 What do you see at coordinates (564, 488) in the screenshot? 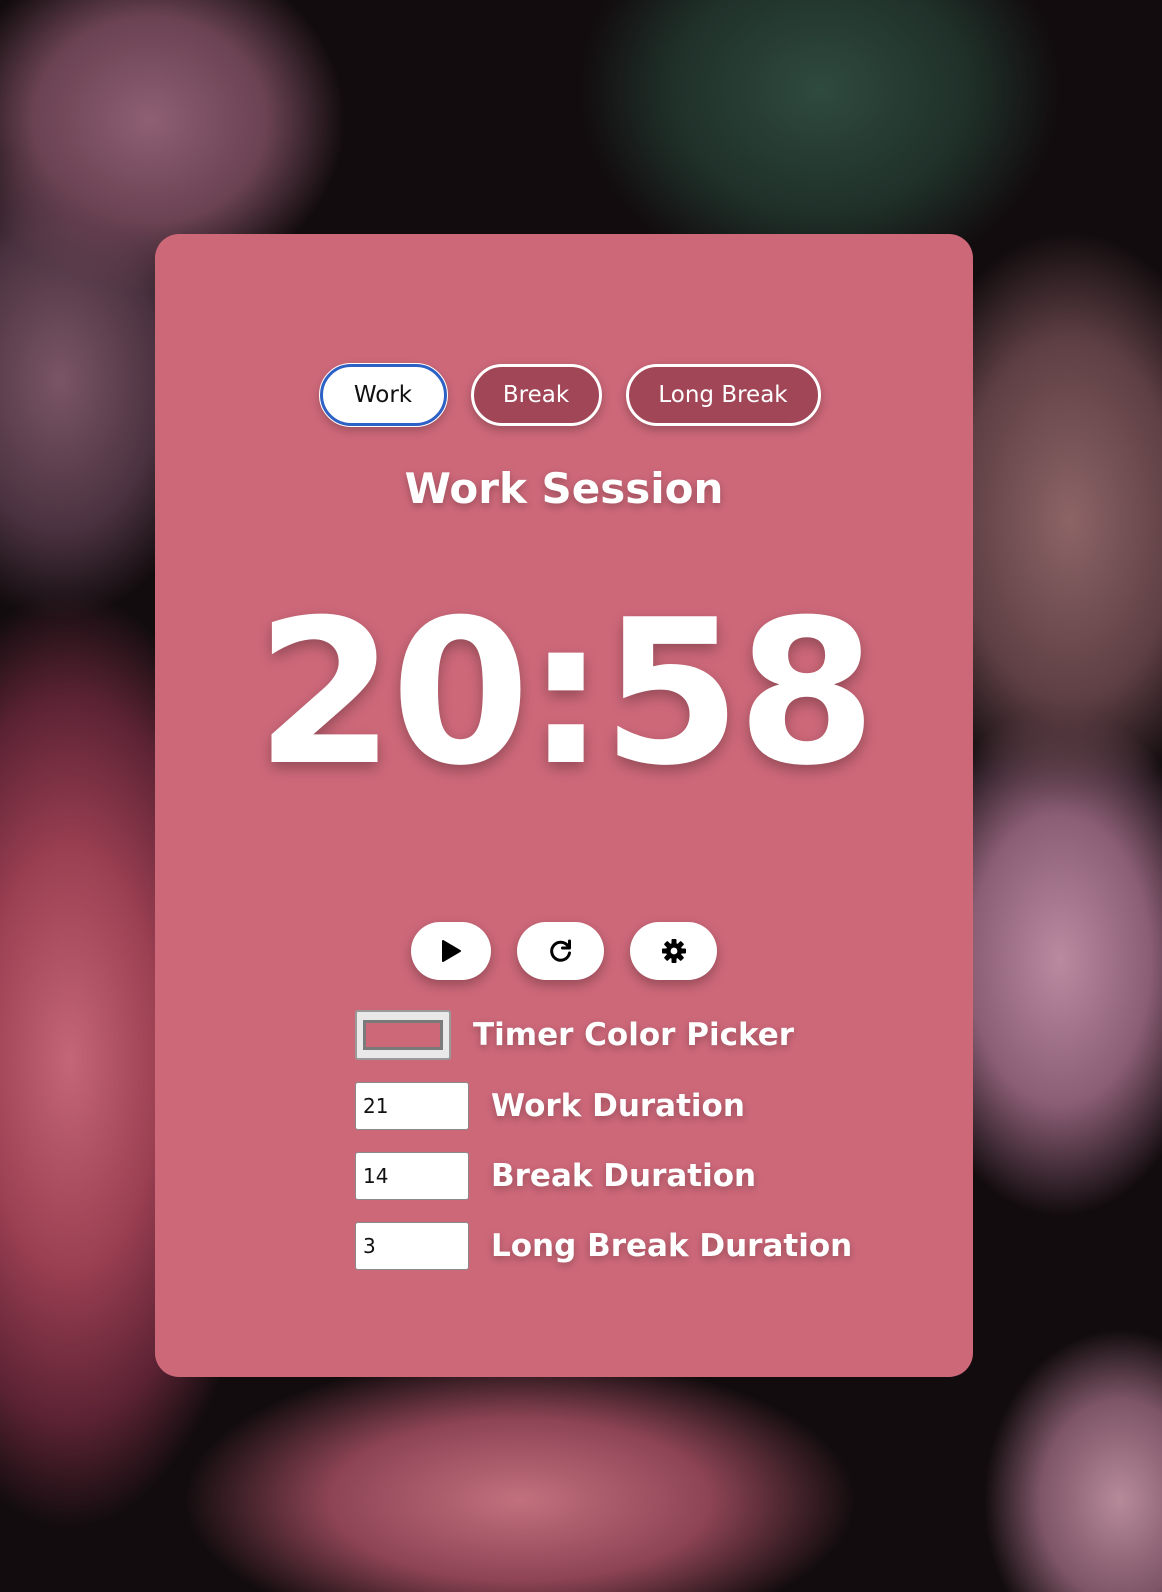
I see `session-title: Work Session` at bounding box center [564, 488].